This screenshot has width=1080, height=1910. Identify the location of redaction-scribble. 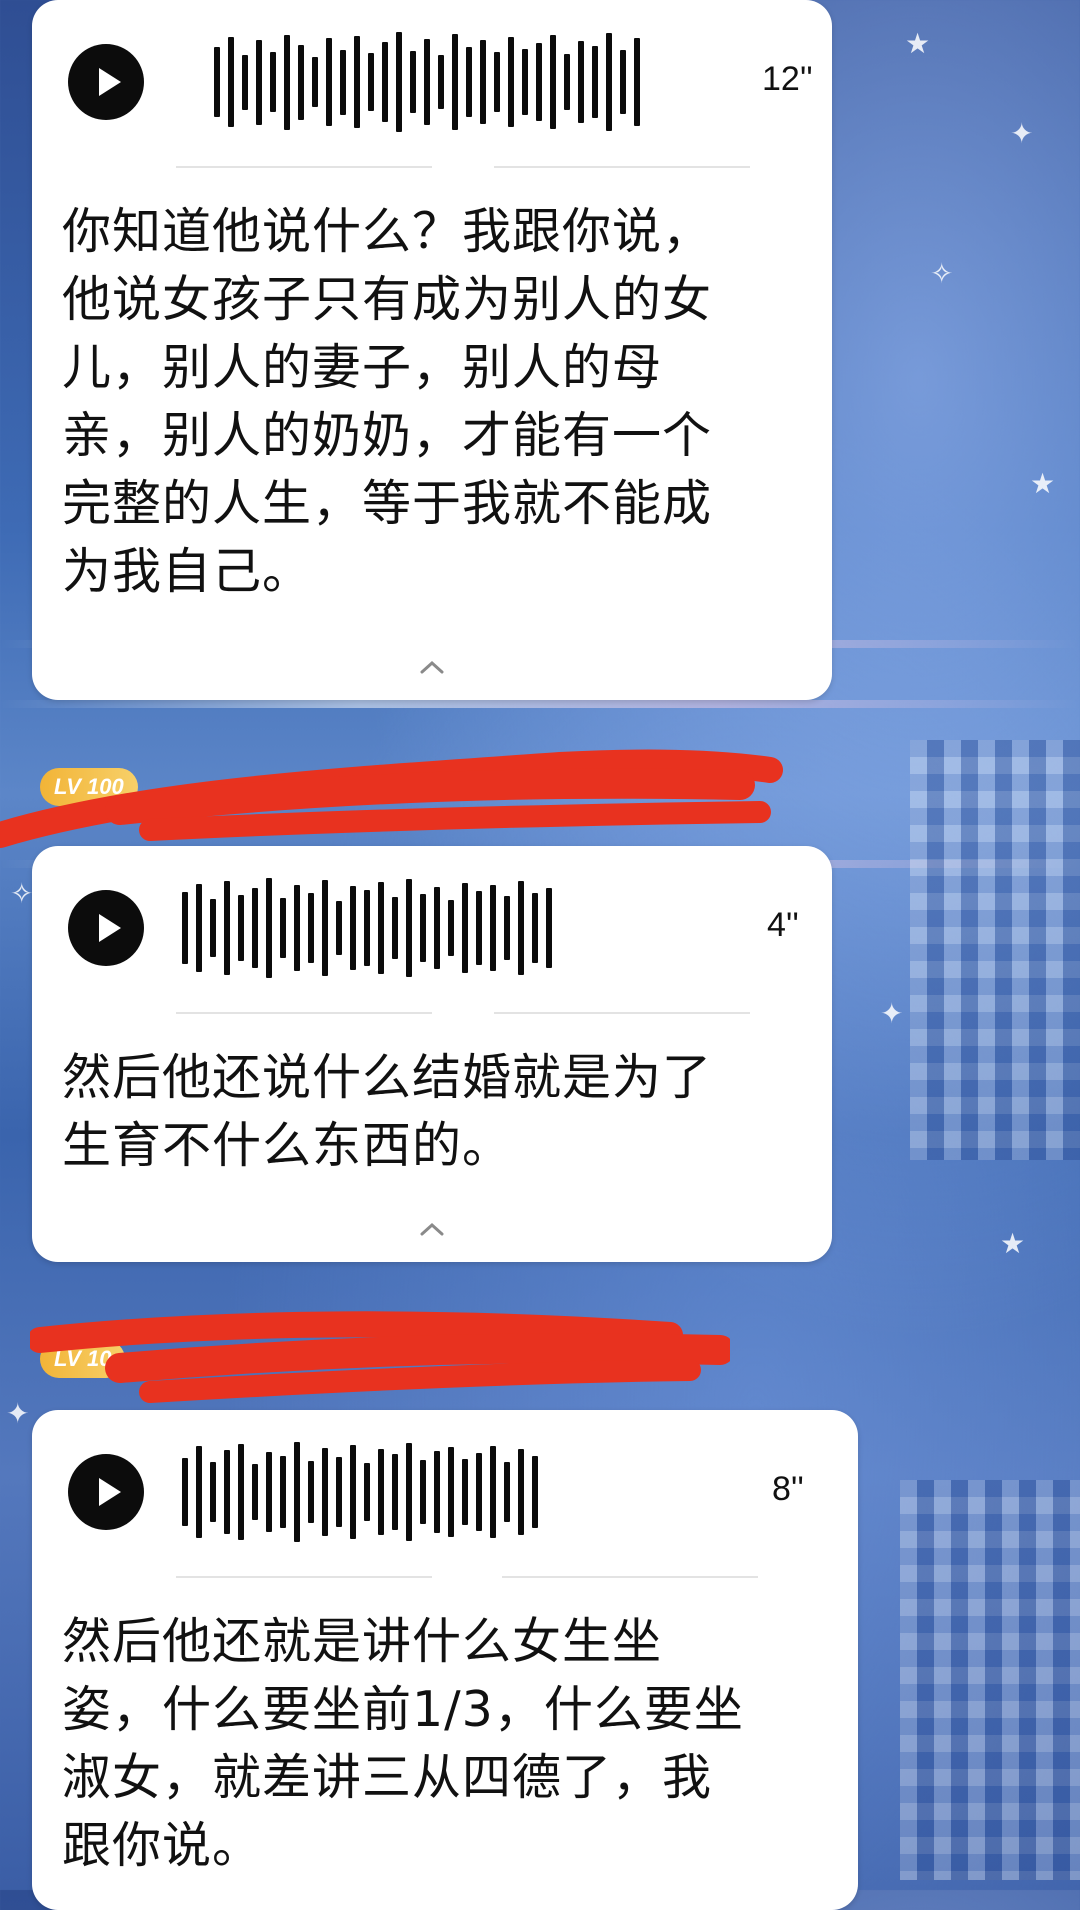
(391, 798).